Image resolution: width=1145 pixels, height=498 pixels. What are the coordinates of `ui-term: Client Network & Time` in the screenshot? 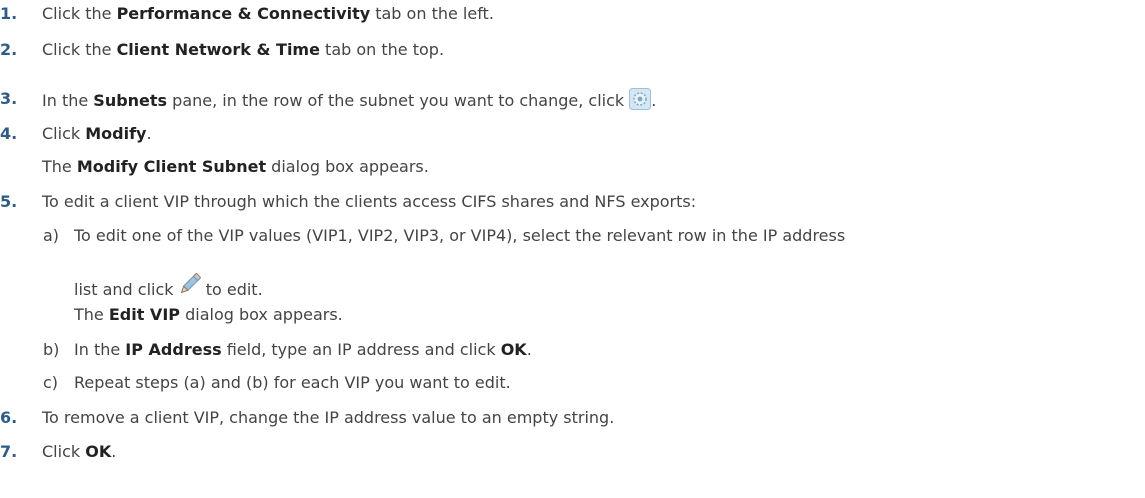 It's located at (218, 49).